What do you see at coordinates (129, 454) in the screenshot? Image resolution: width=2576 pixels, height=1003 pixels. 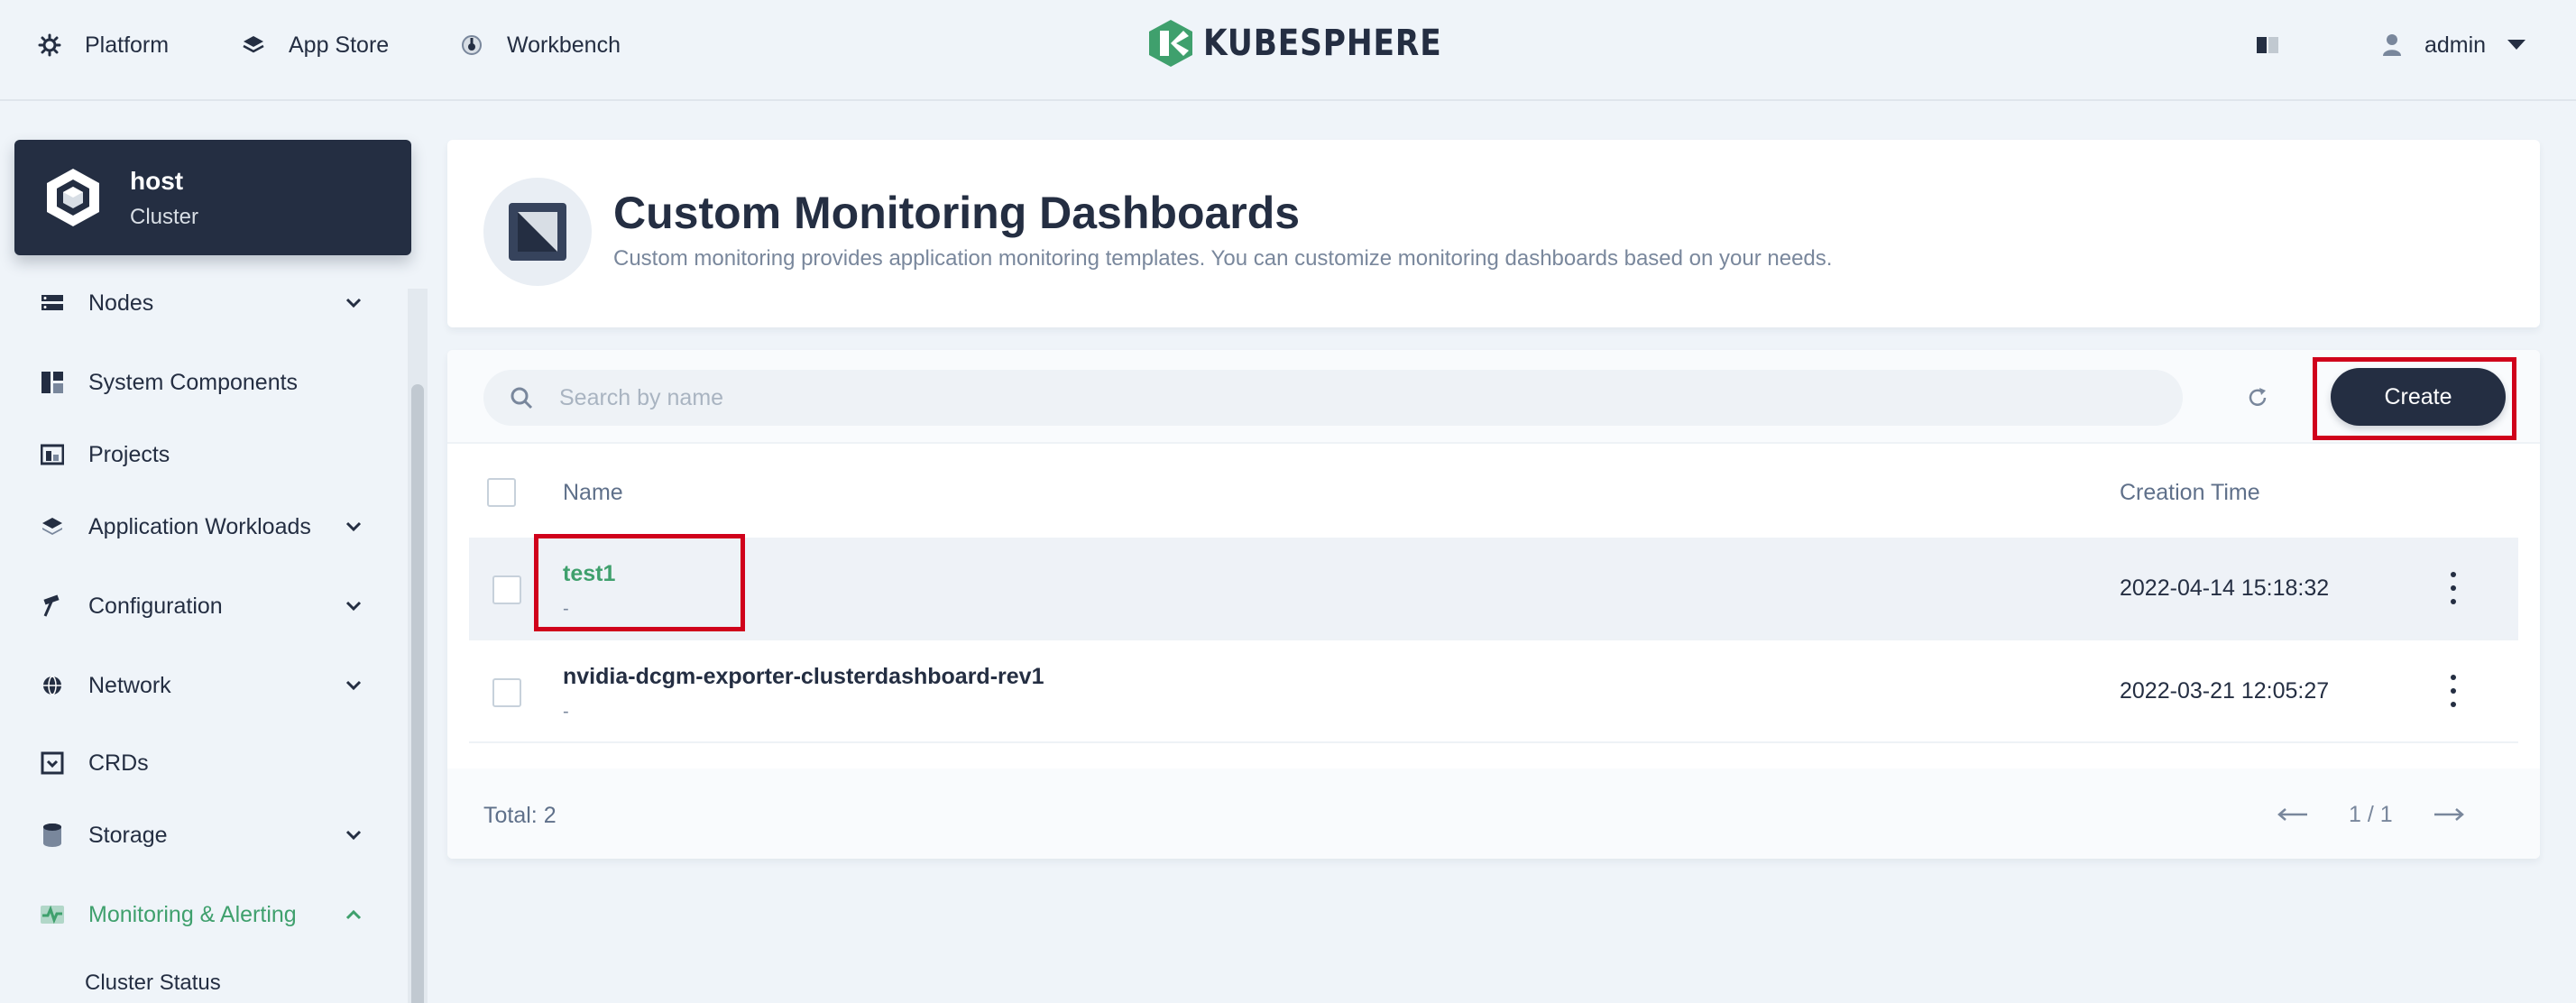 I see `sidebar-item-label: Projects` at bounding box center [129, 454].